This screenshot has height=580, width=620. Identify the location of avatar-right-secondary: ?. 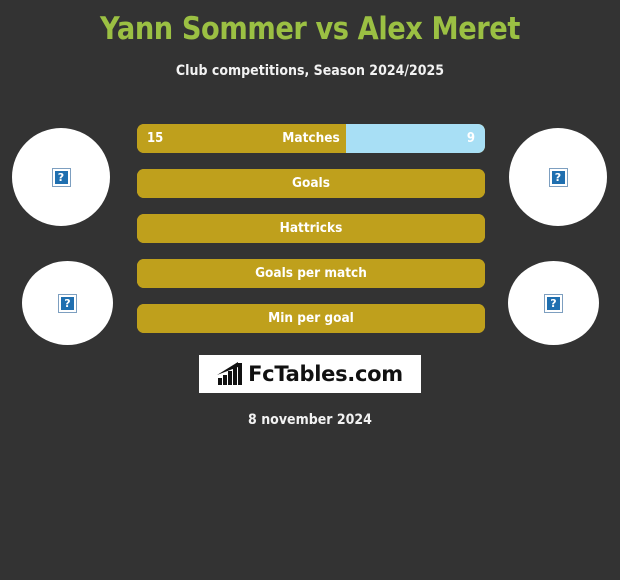
(553, 303).